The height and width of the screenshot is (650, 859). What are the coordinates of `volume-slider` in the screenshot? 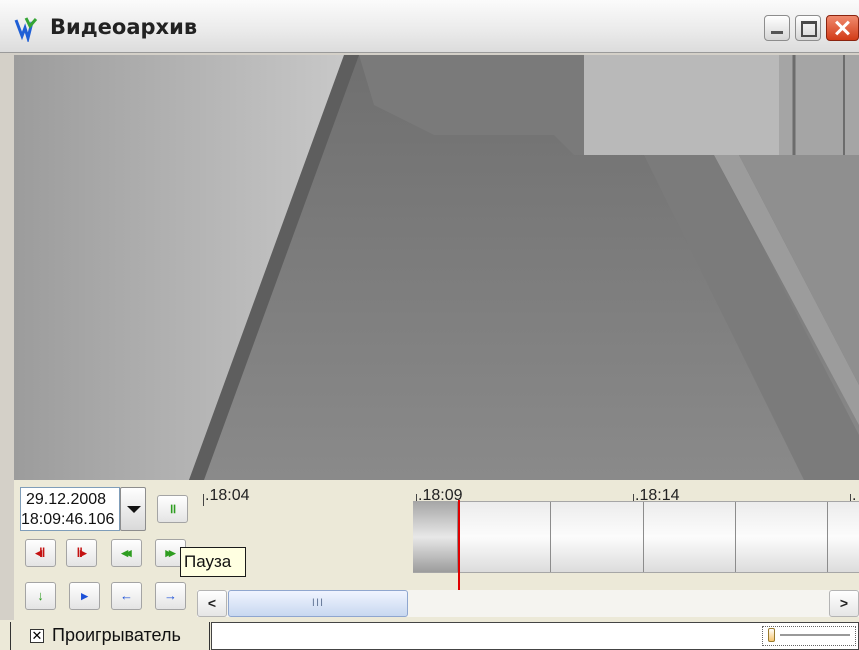 It's located at (809, 636).